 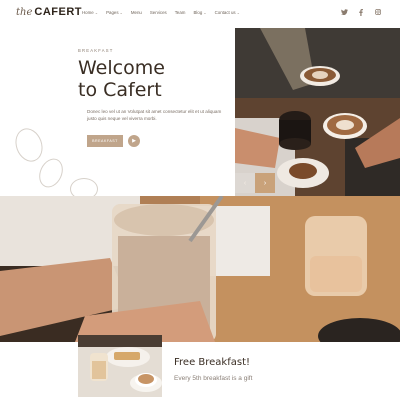 What do you see at coordinates (105, 141) in the screenshot?
I see `breakfast-button: BREAKFAST` at bounding box center [105, 141].